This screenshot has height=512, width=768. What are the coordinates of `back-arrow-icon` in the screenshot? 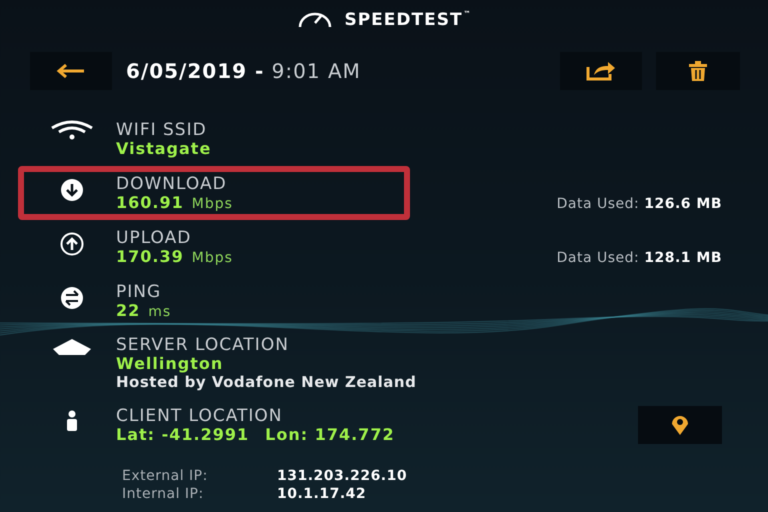 It's located at (71, 71).